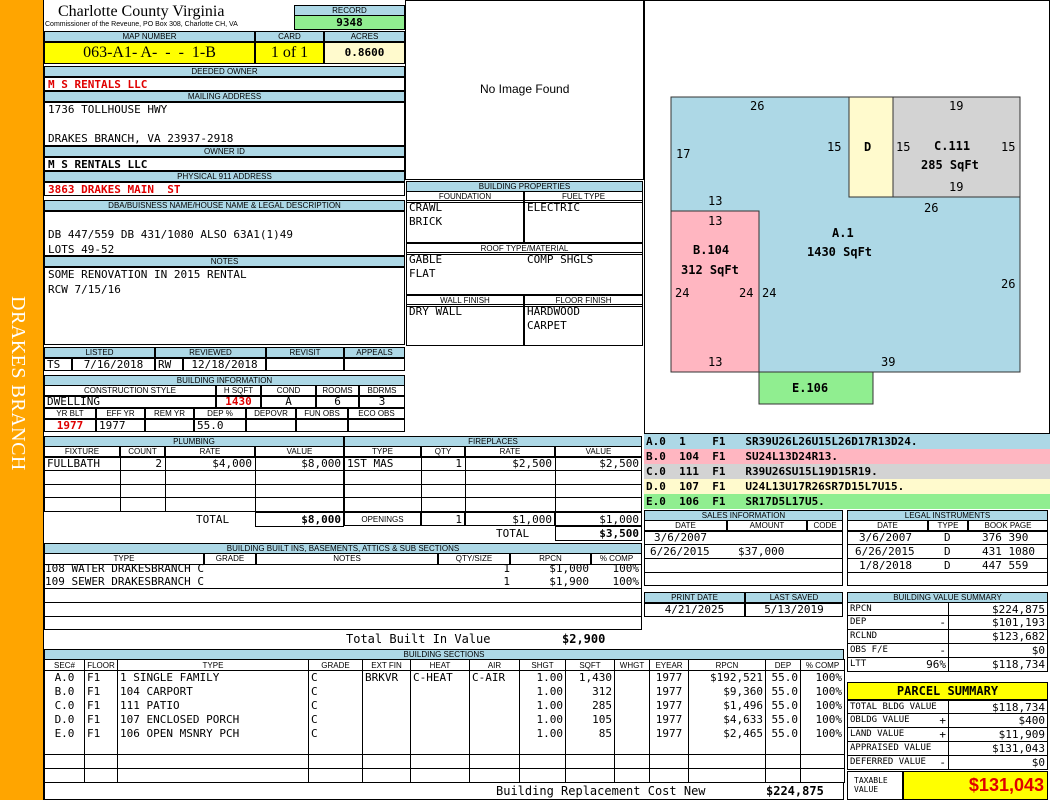 This screenshot has height=800, width=1050. What do you see at coordinates (224, 151) in the screenshot?
I see `owner-id-label: OWNER ID` at bounding box center [224, 151].